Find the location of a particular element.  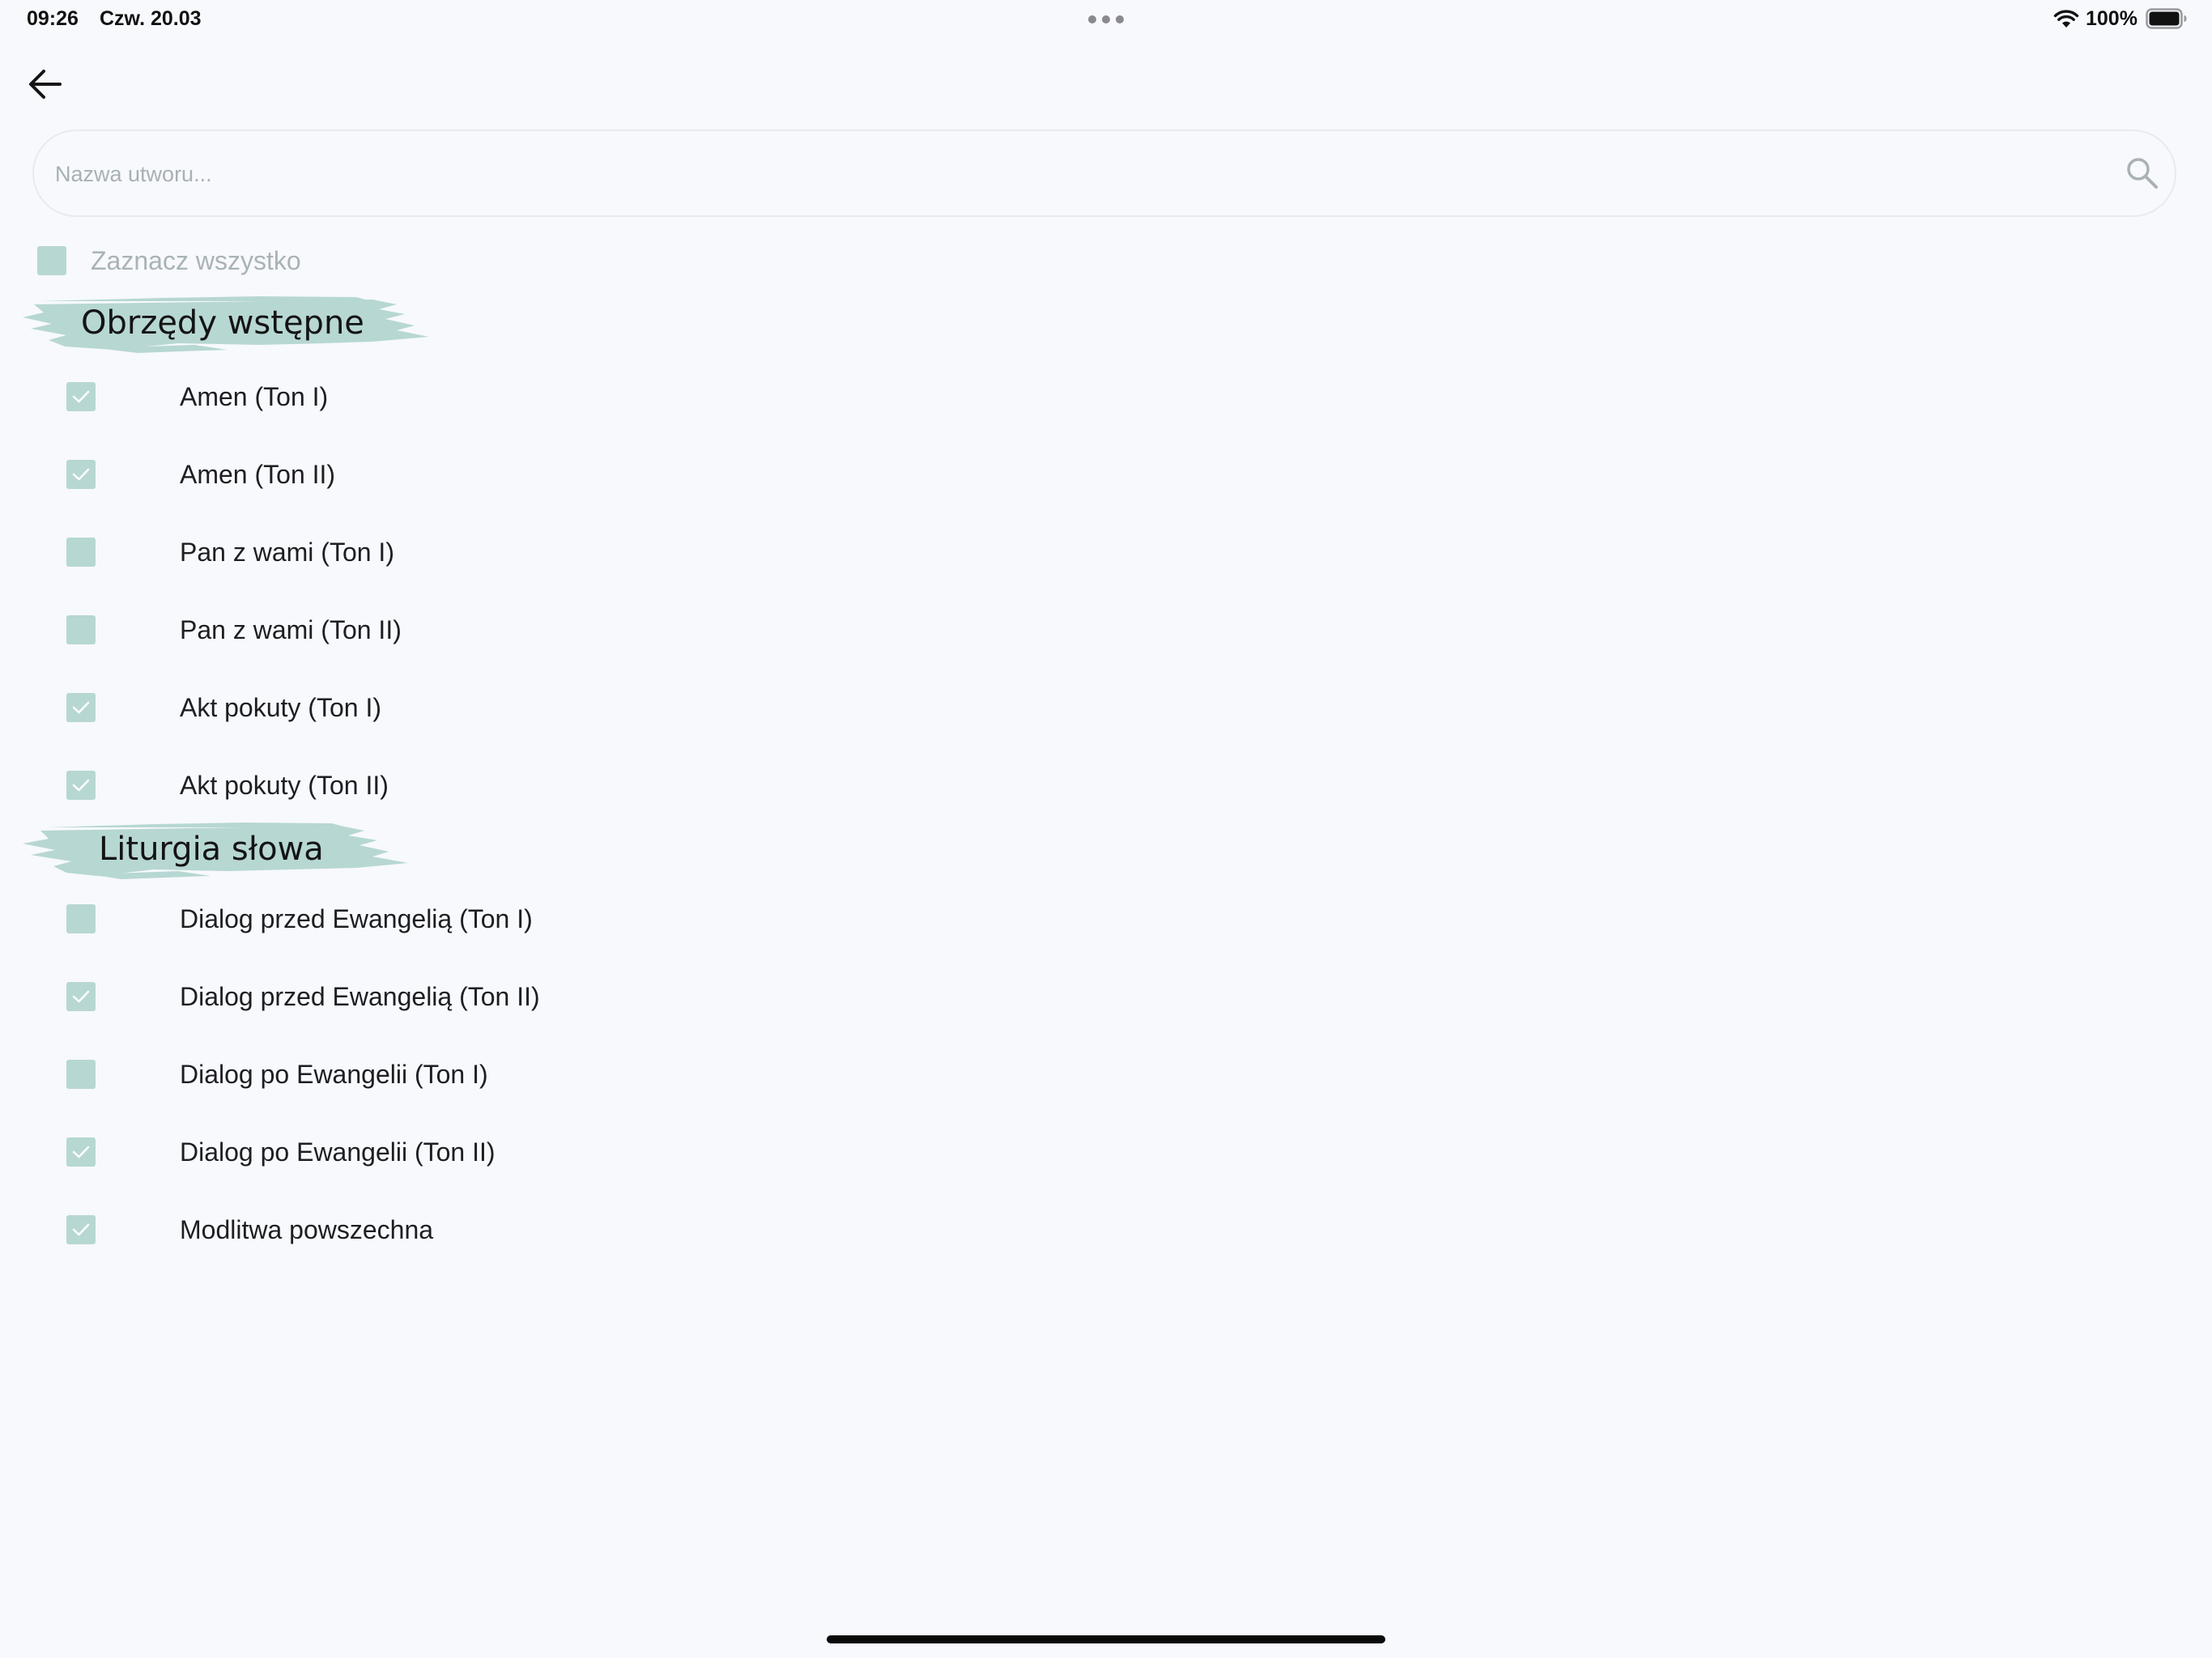

status-date: Czw. 20.03 is located at coordinates (151, 18).